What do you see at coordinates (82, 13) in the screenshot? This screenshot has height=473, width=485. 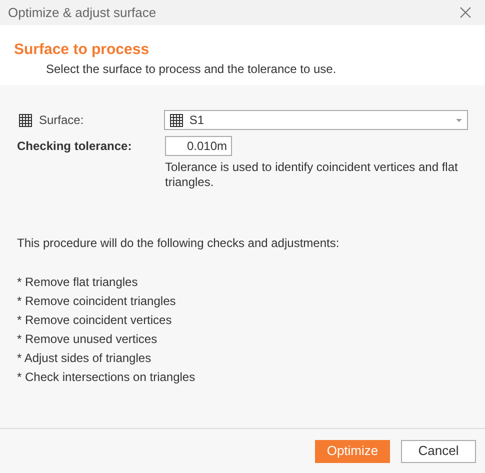 I see `window-title: Optimize & adjust surface` at bounding box center [82, 13].